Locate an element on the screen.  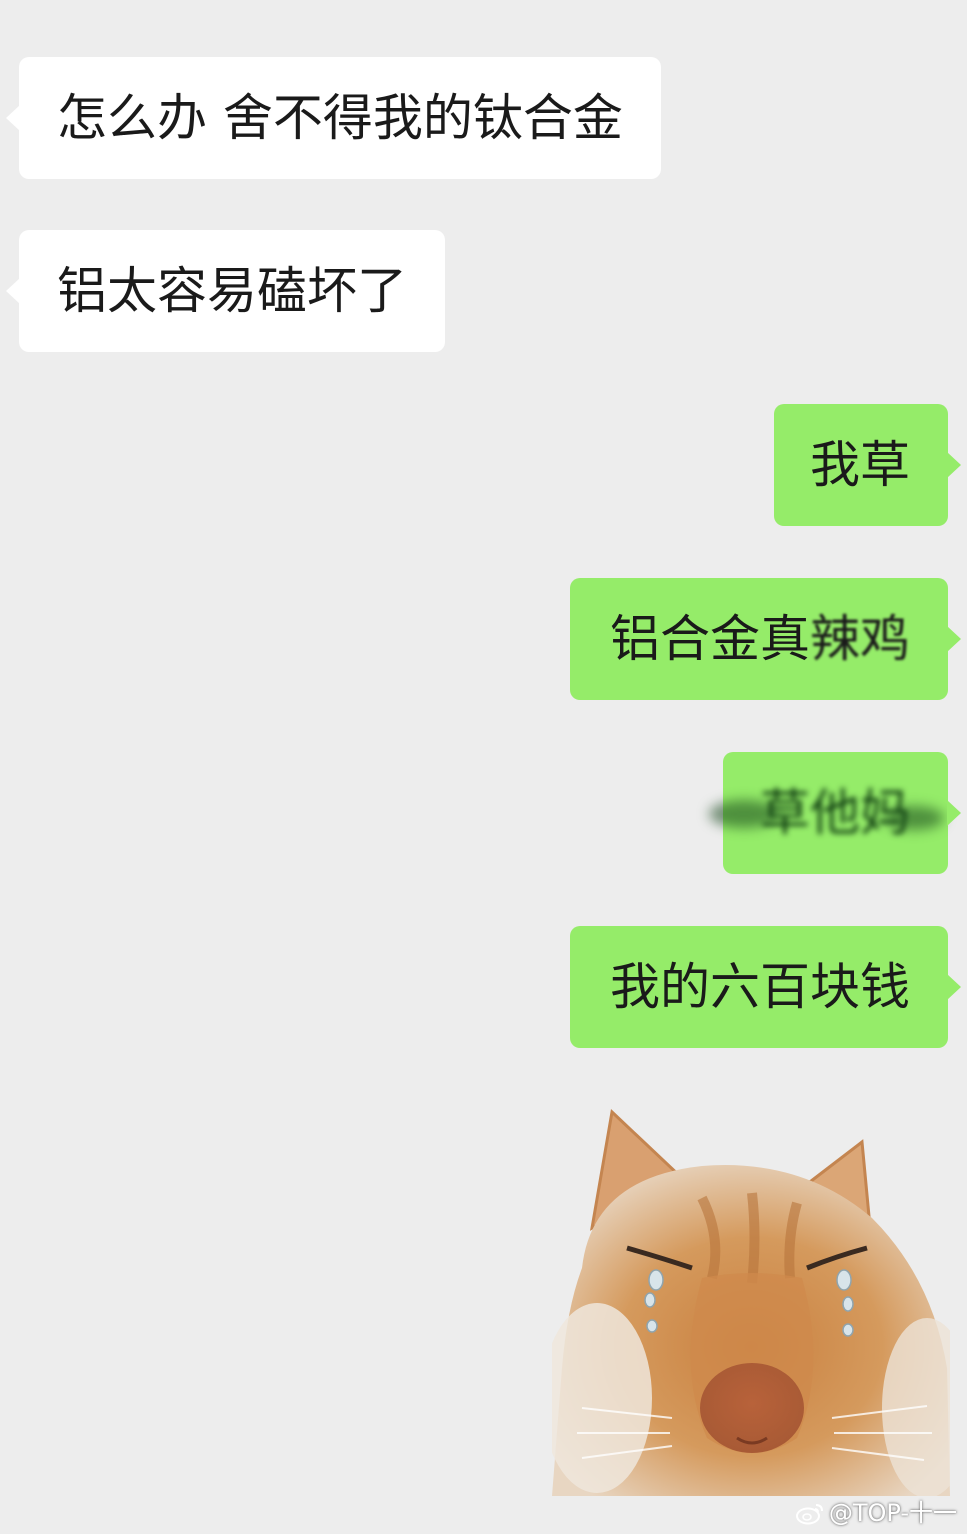
message-bubble-outgoing: 我的六百块钱 is located at coordinates (765, 987).